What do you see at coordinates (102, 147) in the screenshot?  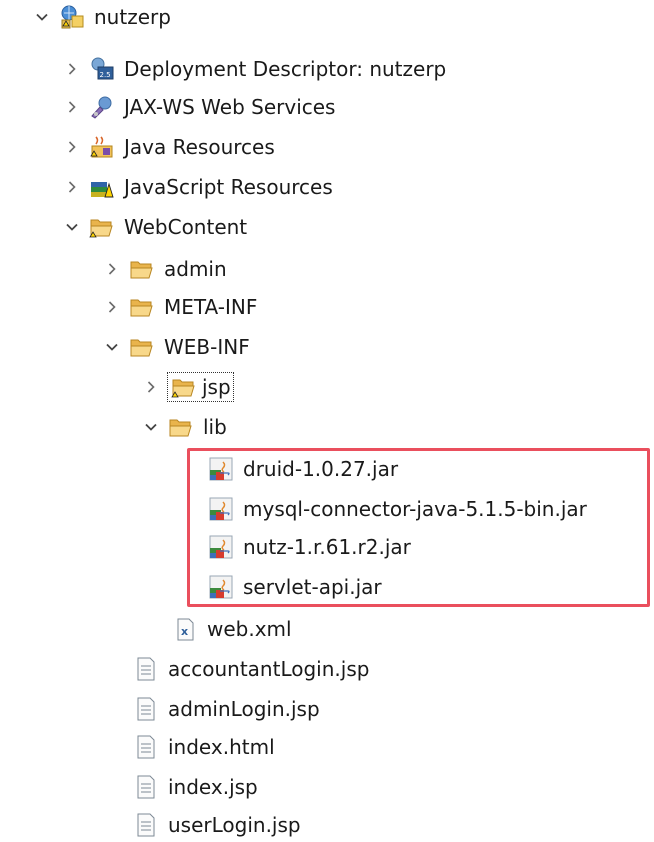 I see `java-resources-icon` at bounding box center [102, 147].